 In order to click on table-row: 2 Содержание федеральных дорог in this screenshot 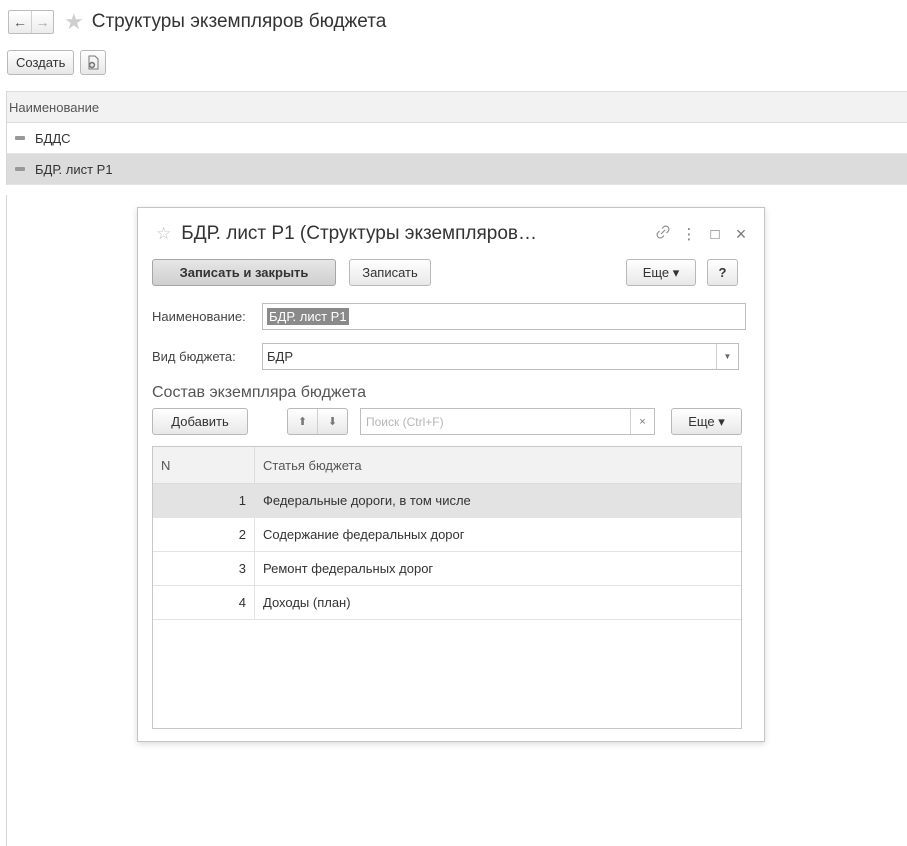, I will do `click(447, 535)`.